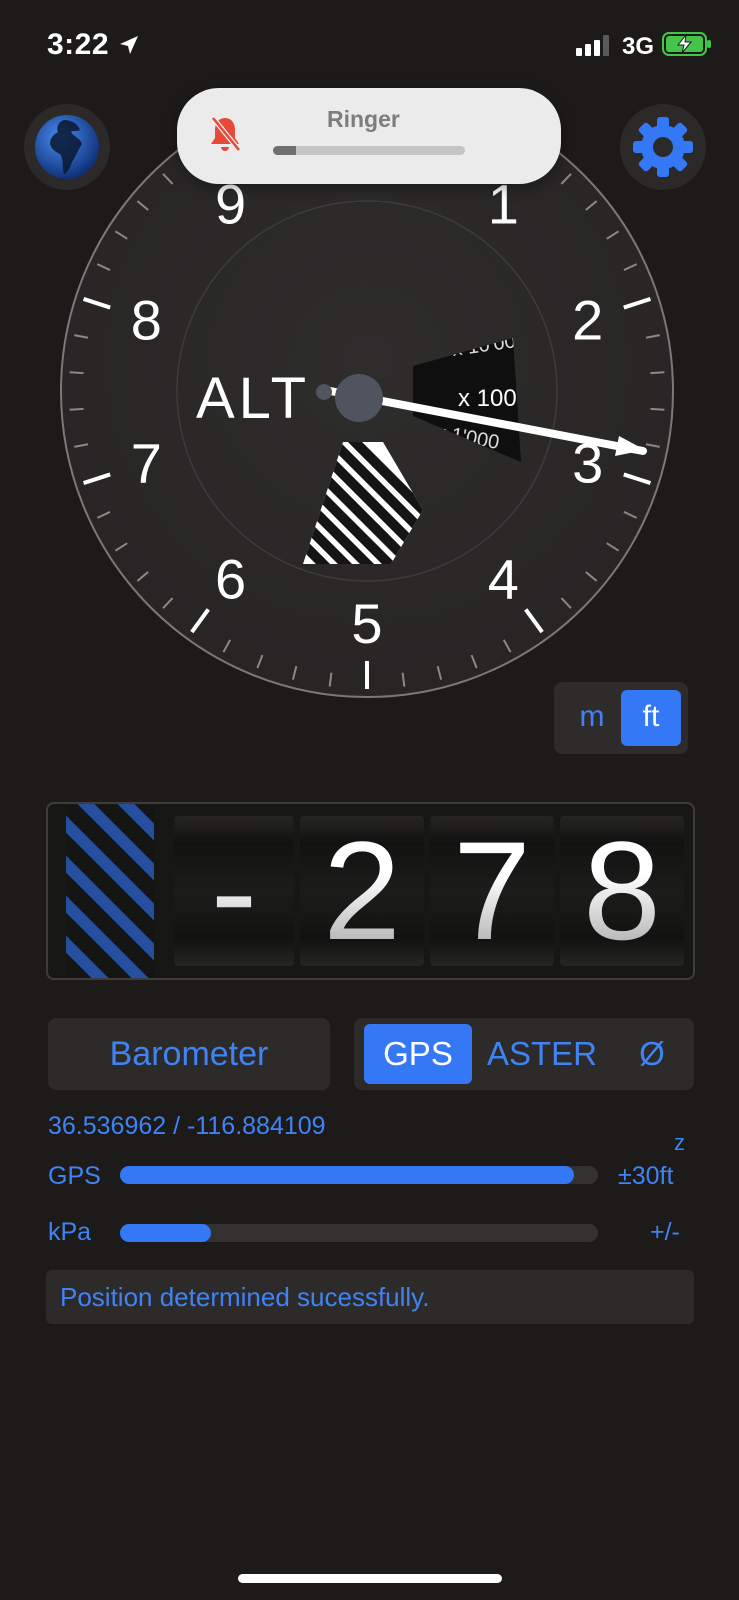 The width and height of the screenshot is (739, 1600). I want to click on multiplier-mid: x 100, so click(487, 398).